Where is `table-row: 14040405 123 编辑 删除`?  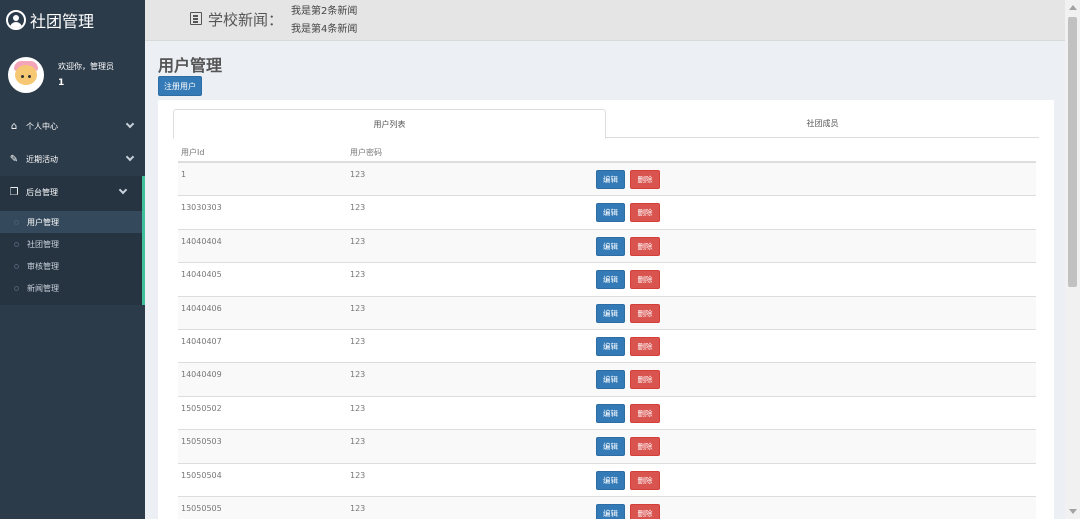 table-row: 14040405 123 编辑 删除 is located at coordinates (607, 280).